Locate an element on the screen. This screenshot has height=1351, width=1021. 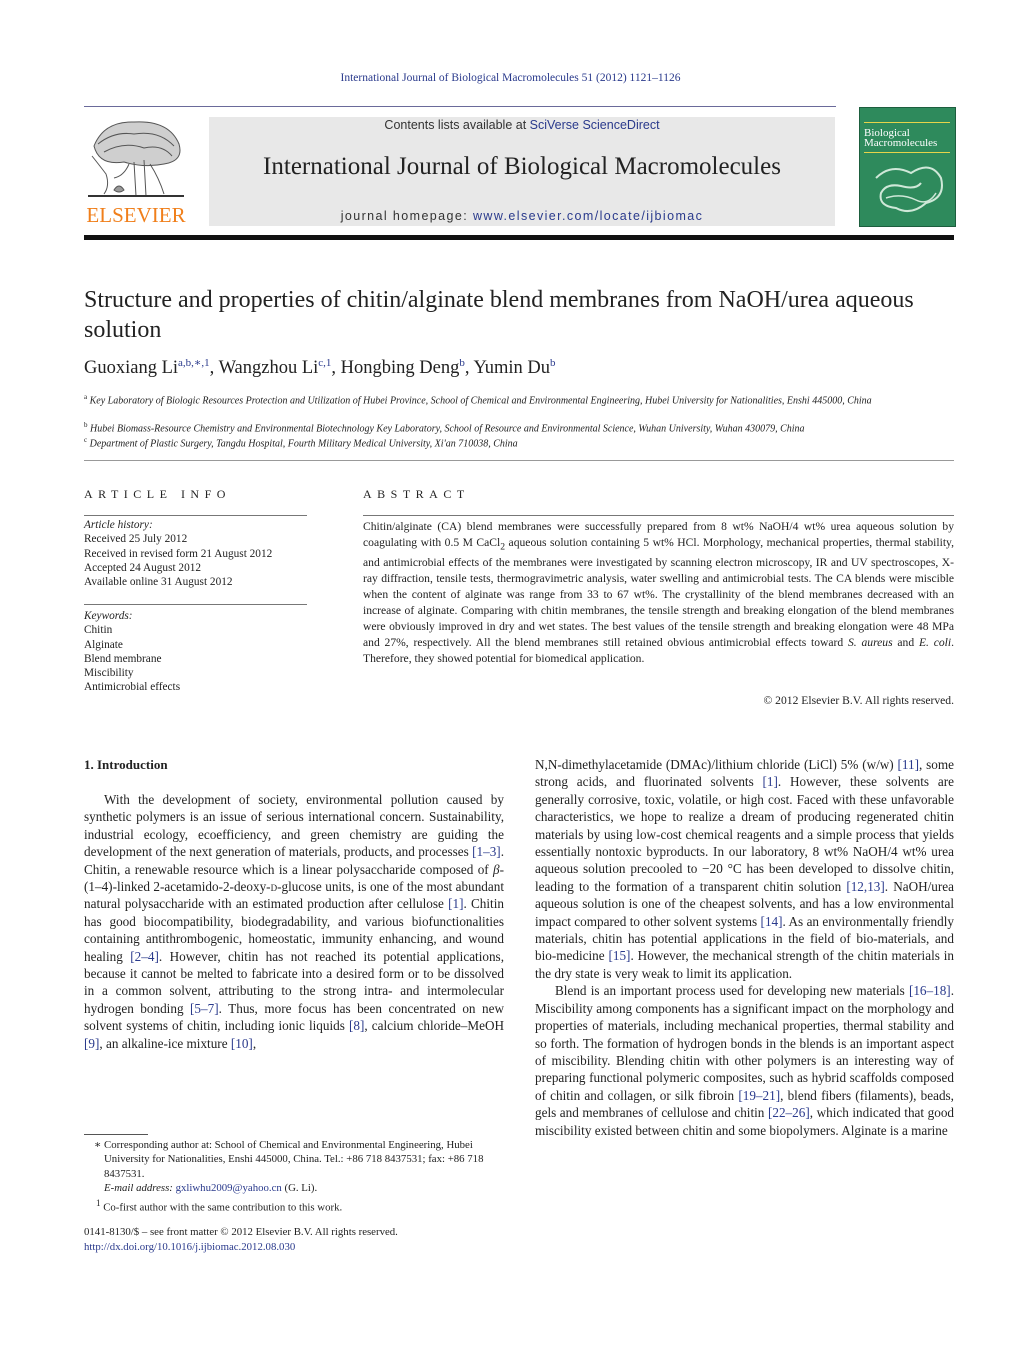
citation-link: [15] is located at coordinates (619, 955).